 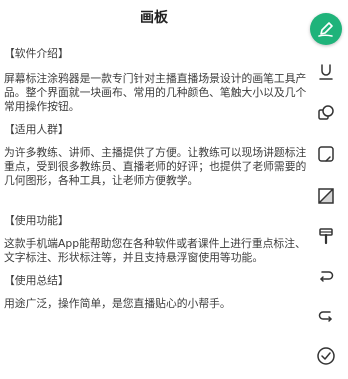 I want to click on rectangle-icon, so click(x=326, y=154).